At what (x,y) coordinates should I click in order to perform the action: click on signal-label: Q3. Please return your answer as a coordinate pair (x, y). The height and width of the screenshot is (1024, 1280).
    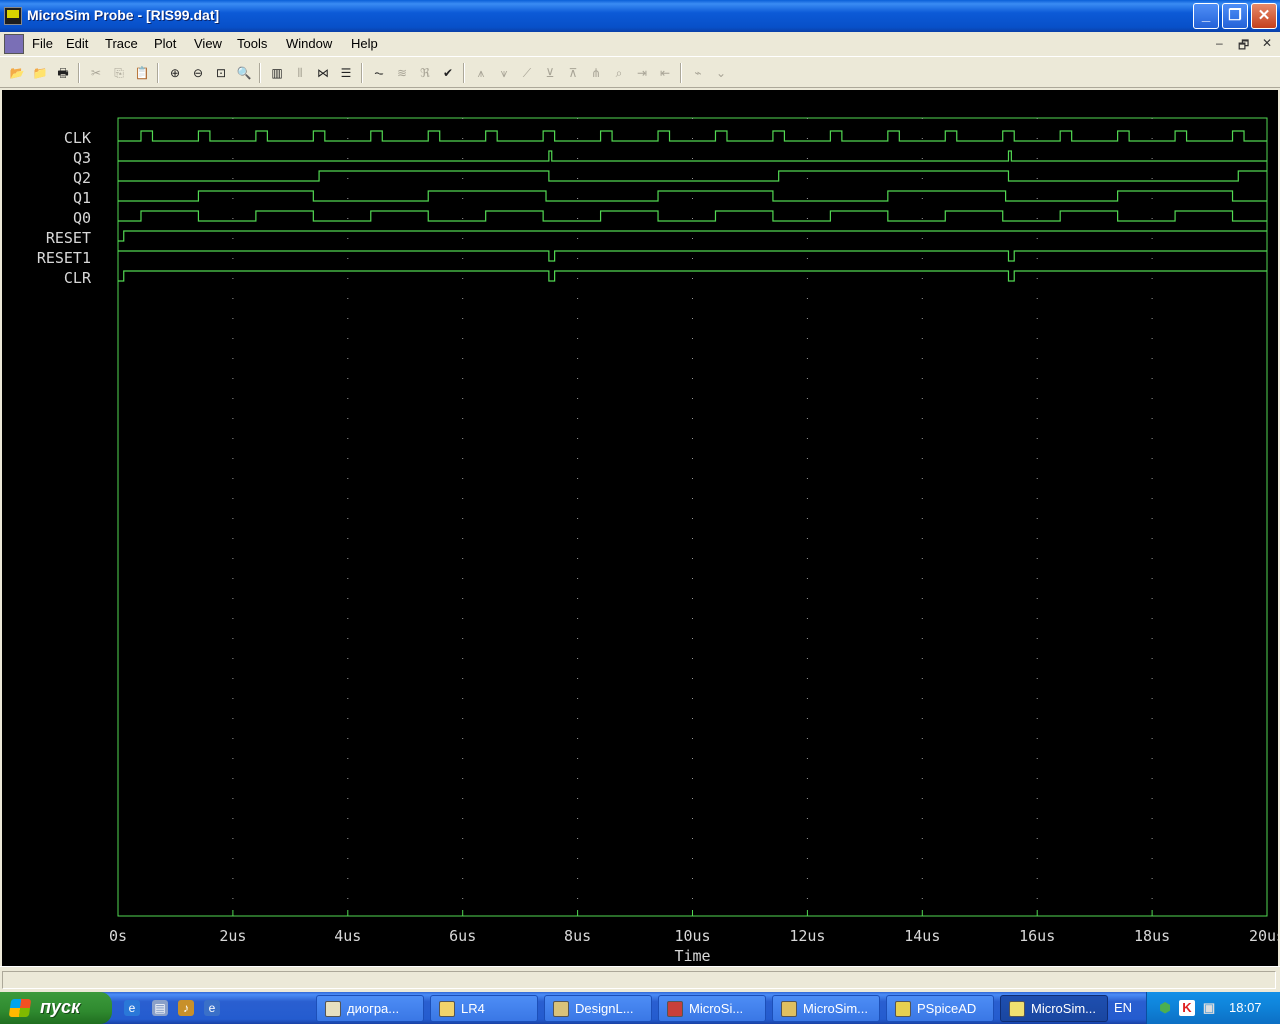
    Looking at the image, I should click on (82, 158).